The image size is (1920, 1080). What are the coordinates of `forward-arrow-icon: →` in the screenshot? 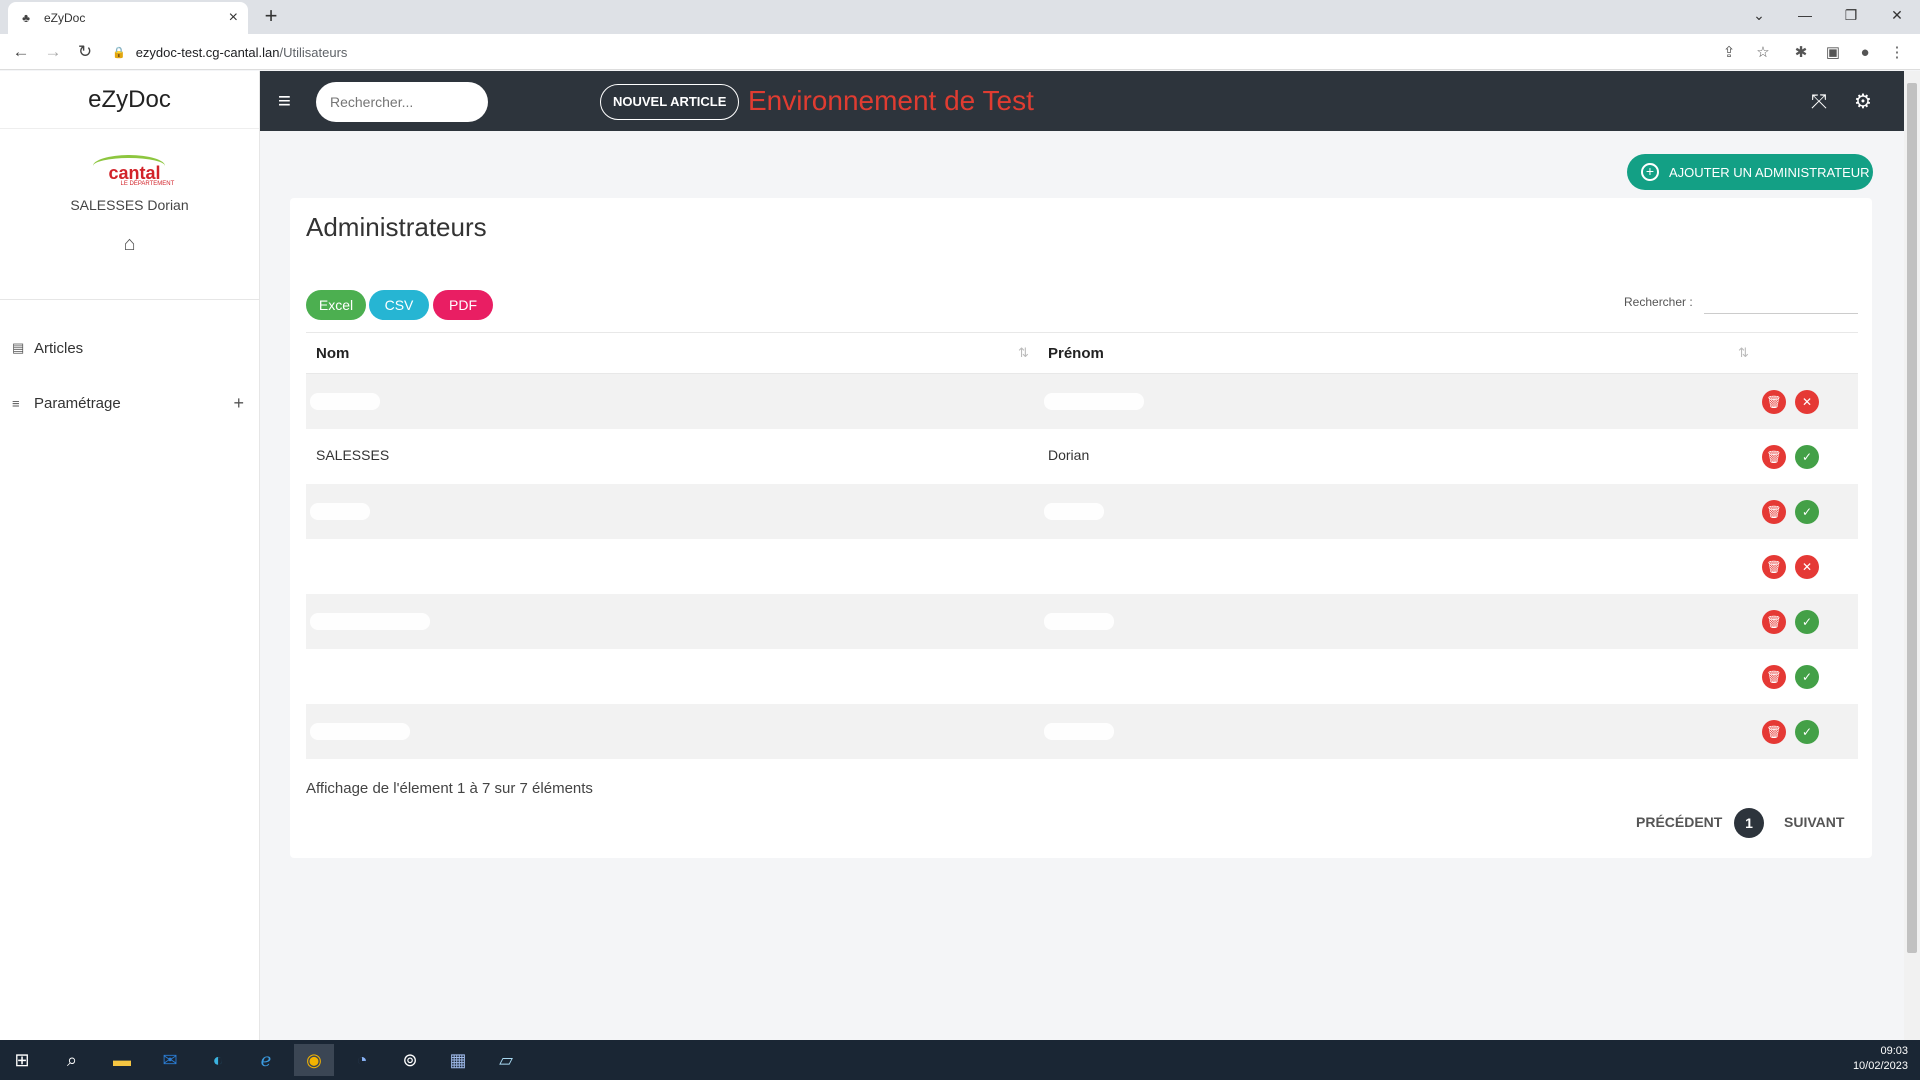 It's located at (53, 52).